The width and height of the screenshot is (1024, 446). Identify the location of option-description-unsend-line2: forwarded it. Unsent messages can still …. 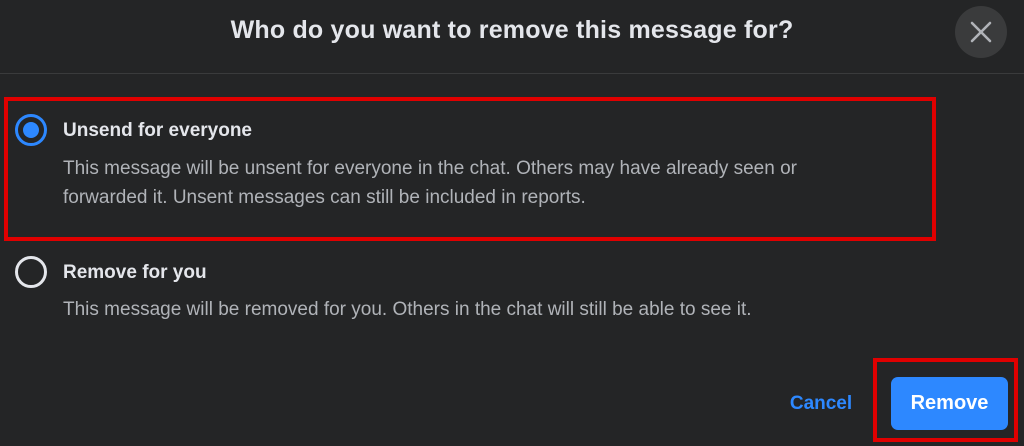
(324, 197).